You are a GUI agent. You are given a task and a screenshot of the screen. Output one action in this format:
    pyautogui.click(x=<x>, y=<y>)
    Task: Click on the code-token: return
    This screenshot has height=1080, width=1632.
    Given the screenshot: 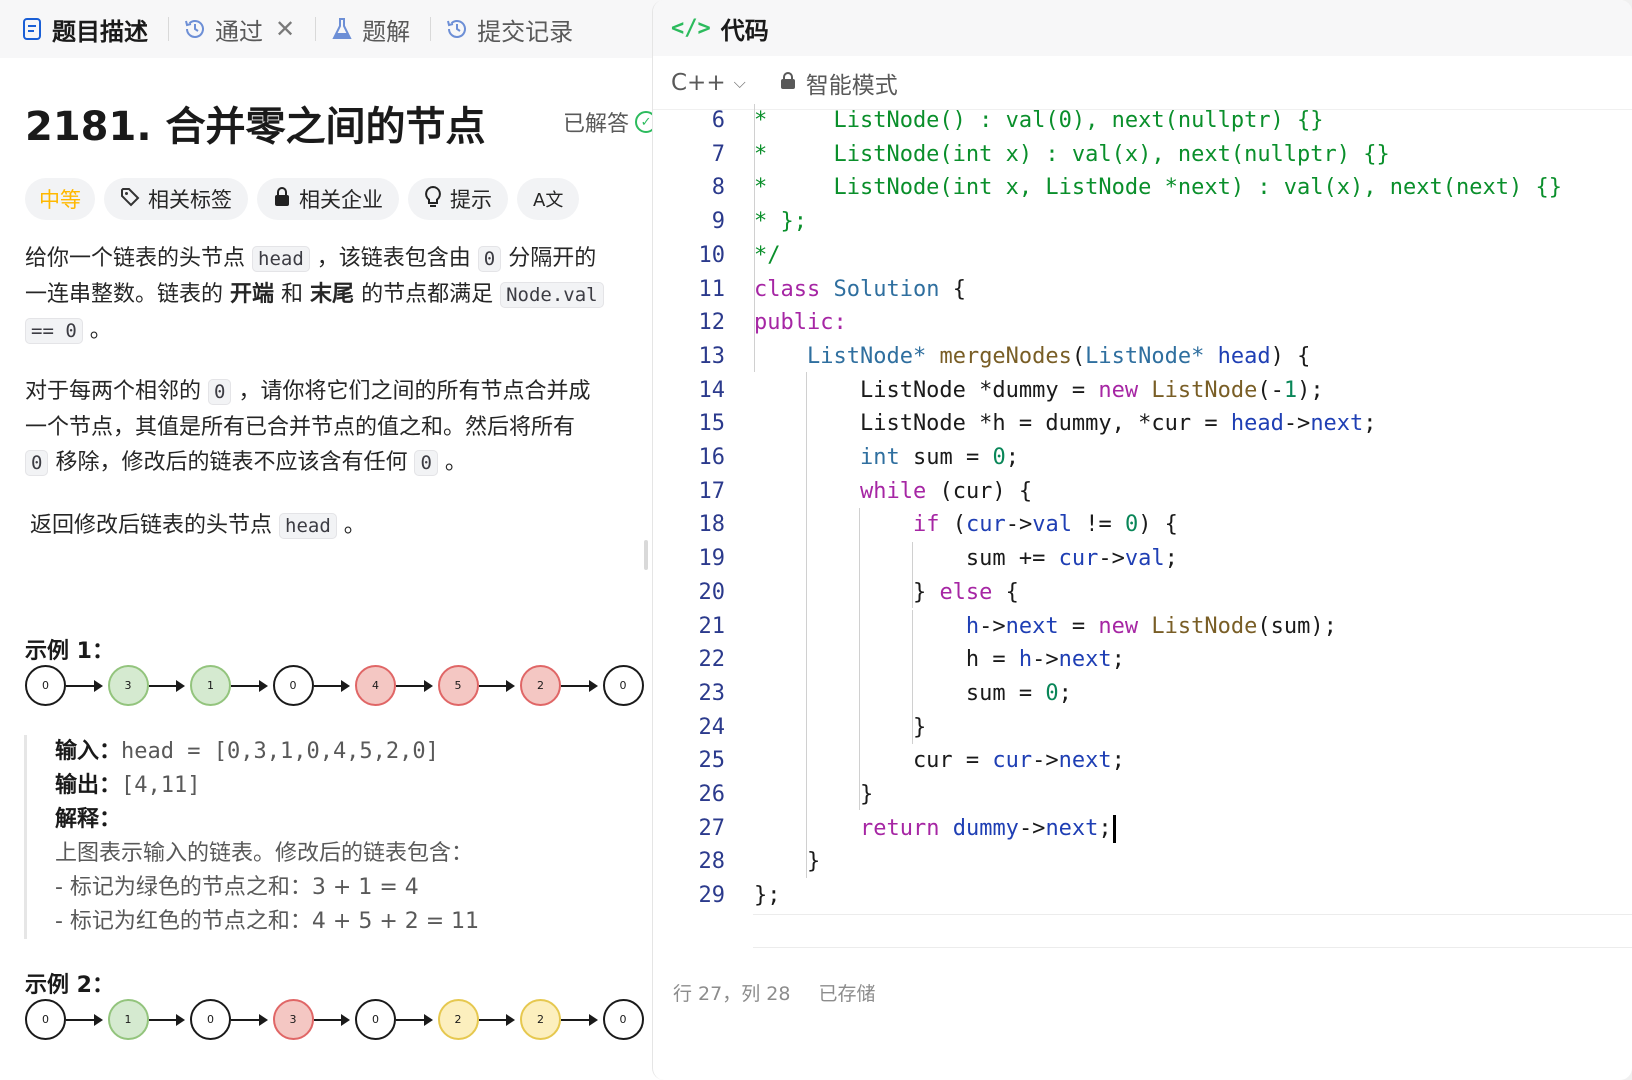 What is the action you would take?
    pyautogui.click(x=899, y=828)
    